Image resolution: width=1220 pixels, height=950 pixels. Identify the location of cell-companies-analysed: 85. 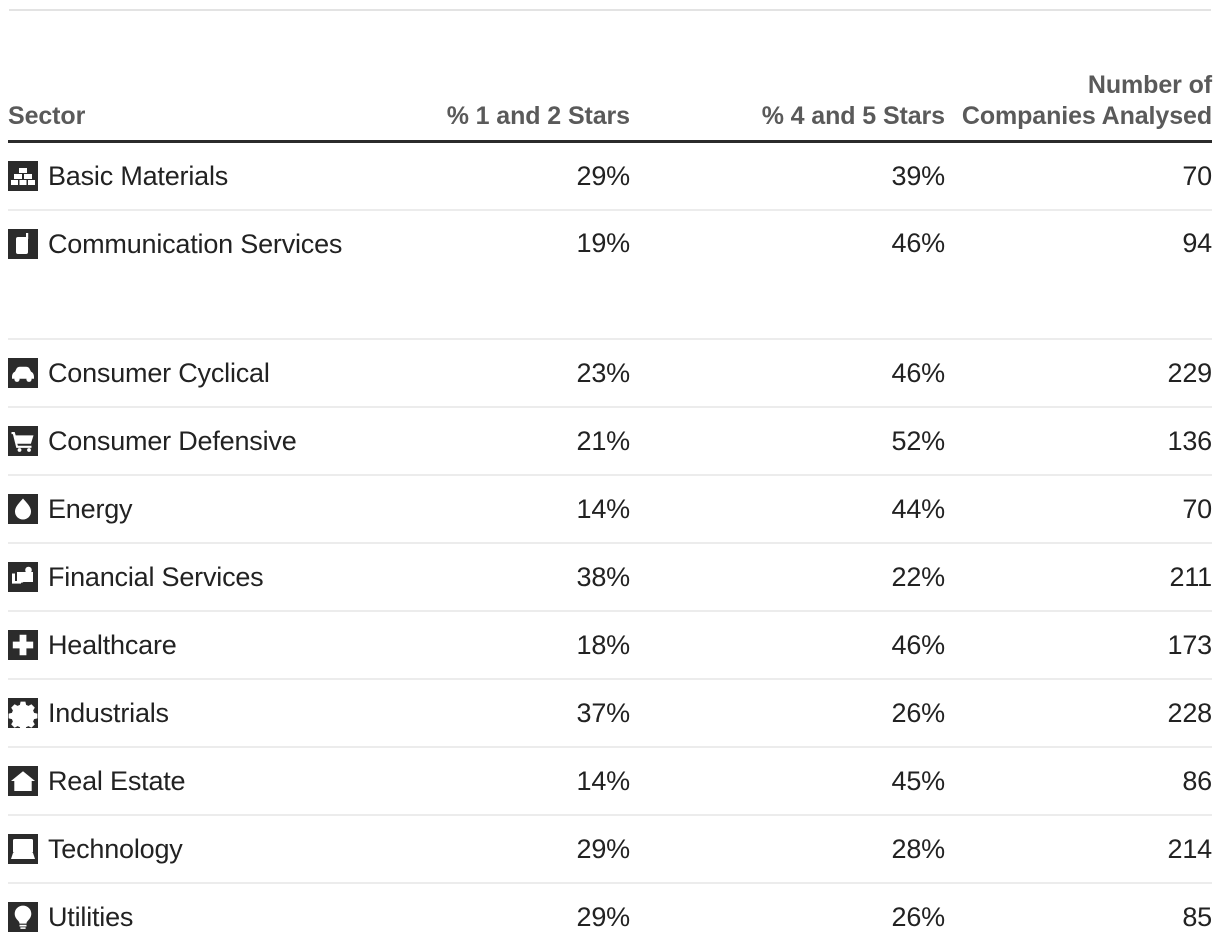
(1078, 916).